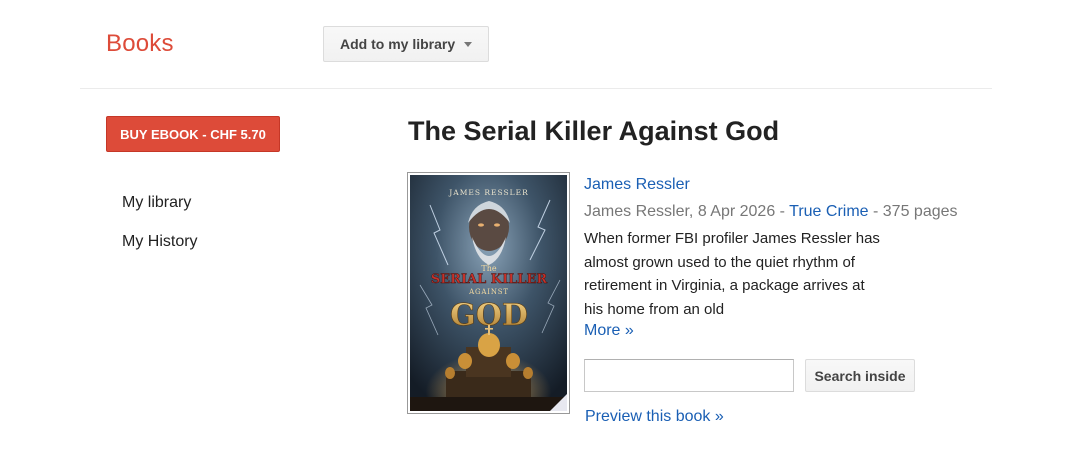 The image size is (1080, 463). I want to click on book-title: The Serial Killer Against God, so click(594, 131).